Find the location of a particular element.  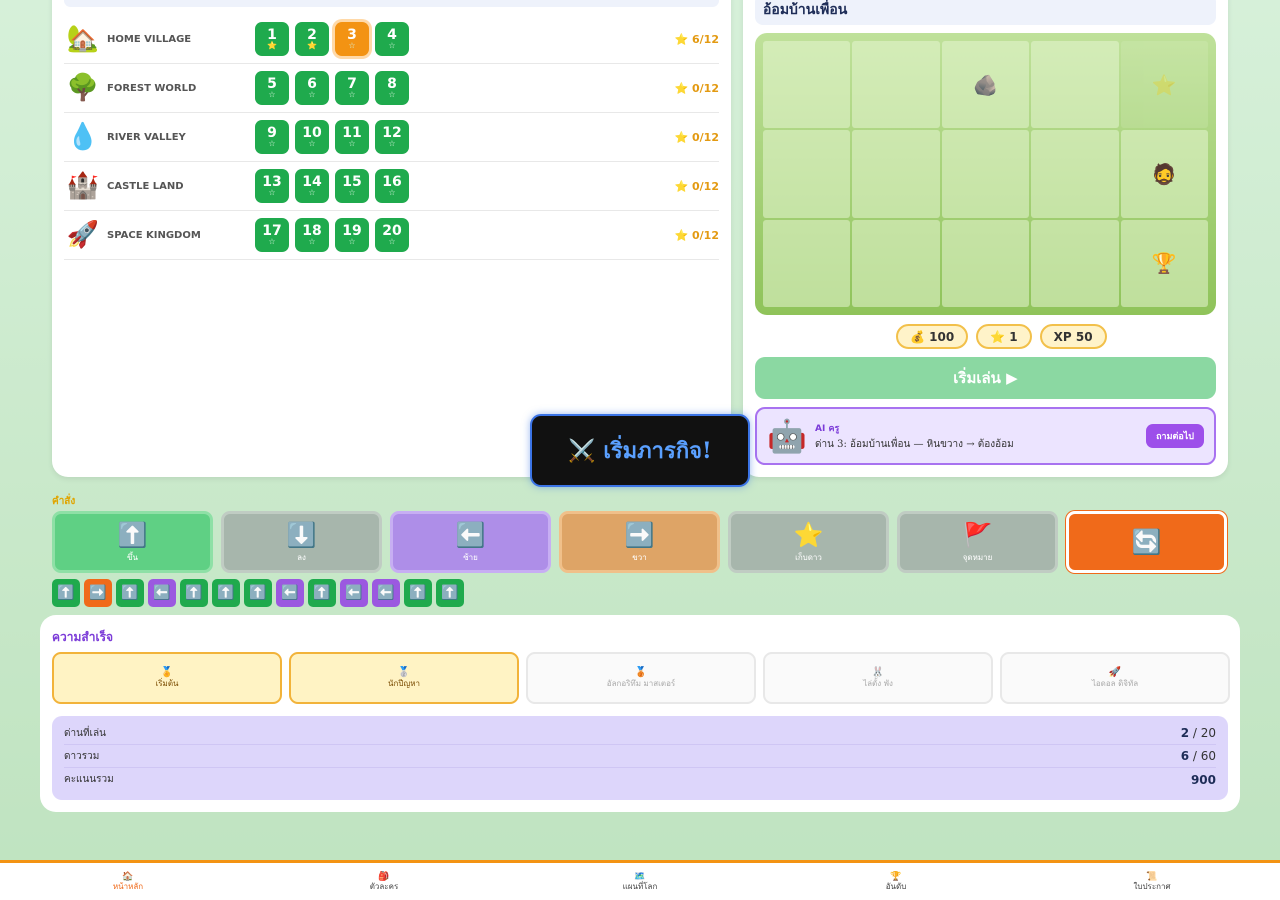

command-star-button: ⭐ เก็บดาว is located at coordinates (808, 542).